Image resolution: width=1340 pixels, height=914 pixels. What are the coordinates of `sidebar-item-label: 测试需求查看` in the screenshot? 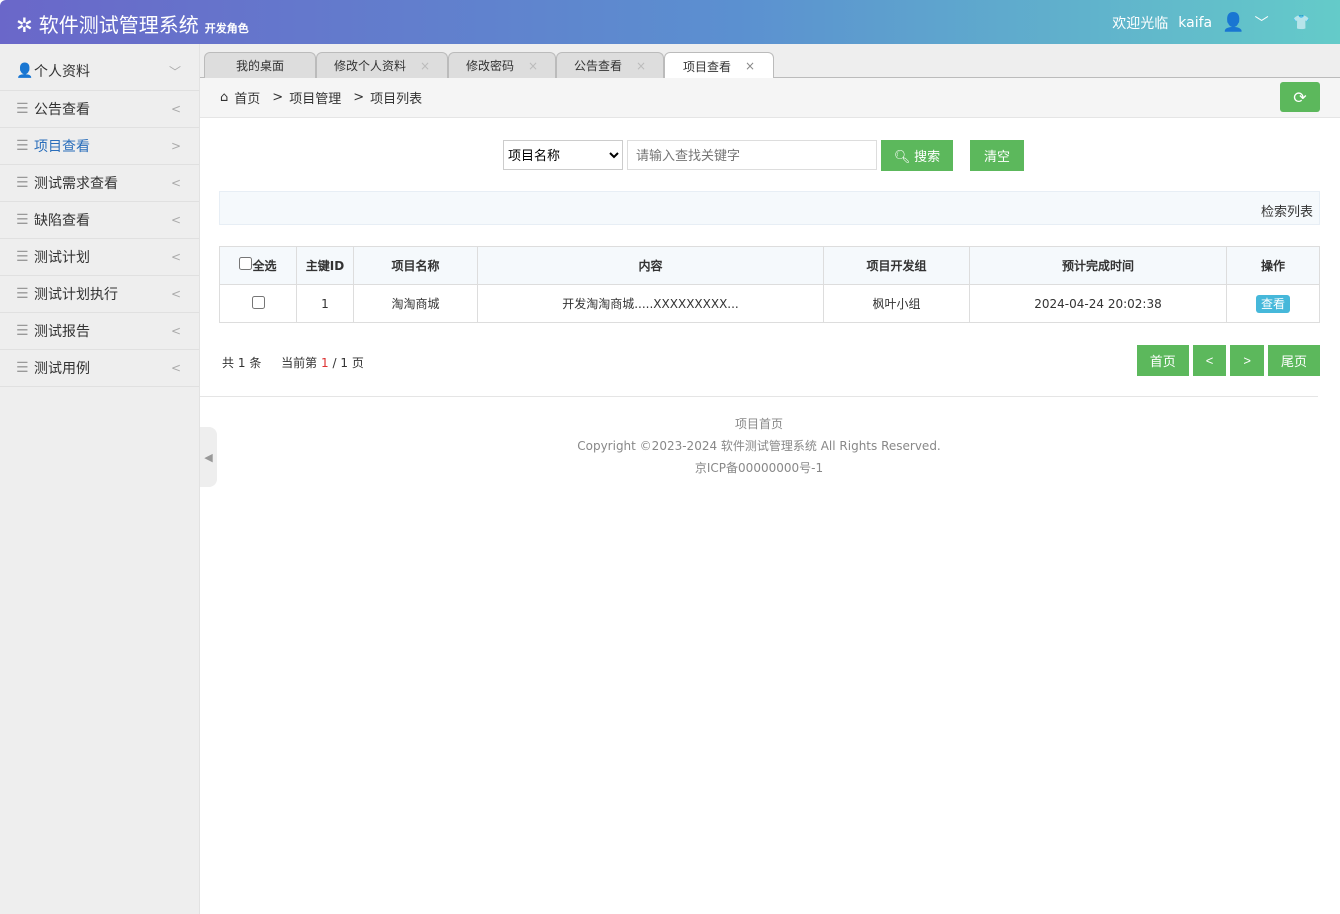 It's located at (76, 184).